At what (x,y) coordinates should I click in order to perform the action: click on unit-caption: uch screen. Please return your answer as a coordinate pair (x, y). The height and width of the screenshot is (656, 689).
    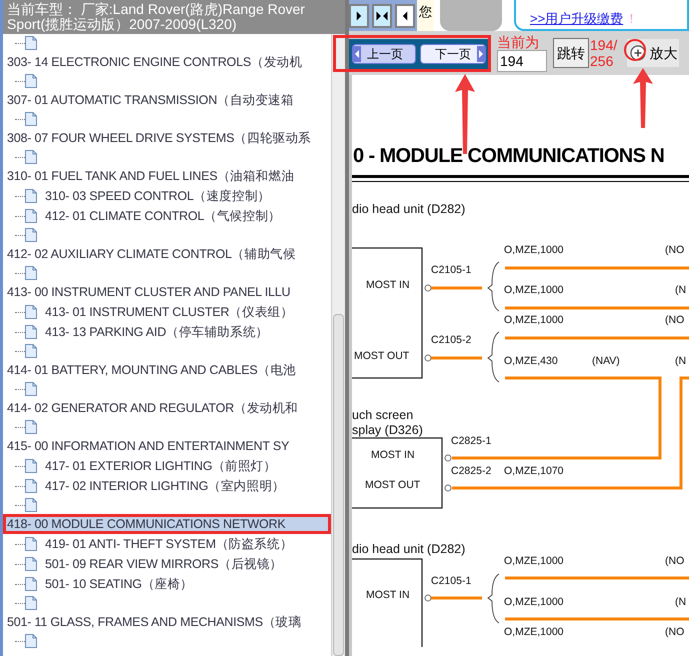
    Looking at the image, I should click on (383, 415).